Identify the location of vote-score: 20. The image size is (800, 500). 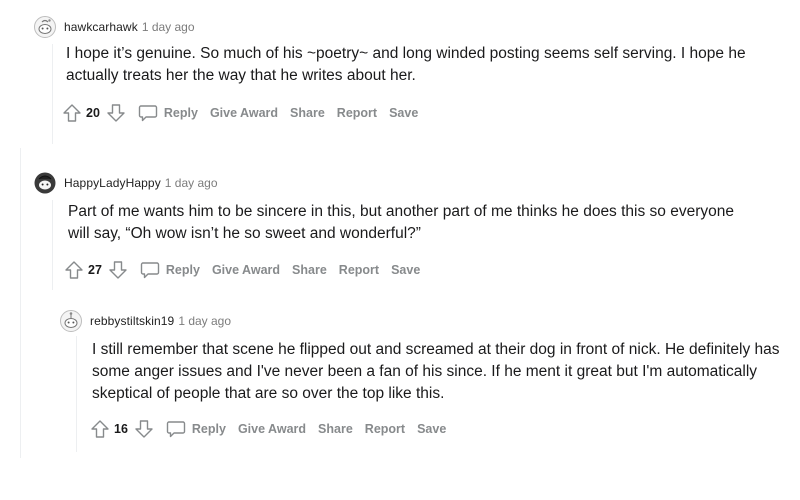
(93, 113).